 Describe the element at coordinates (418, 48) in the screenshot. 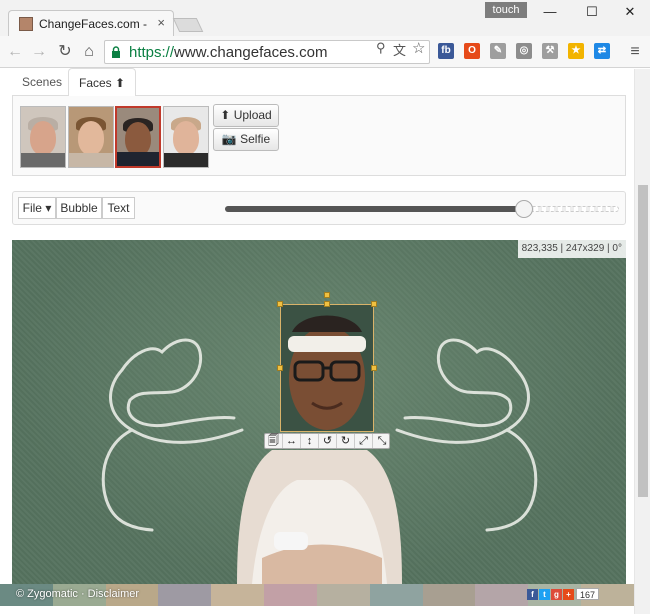

I see `bookmark-star-icon: ☆` at that location.